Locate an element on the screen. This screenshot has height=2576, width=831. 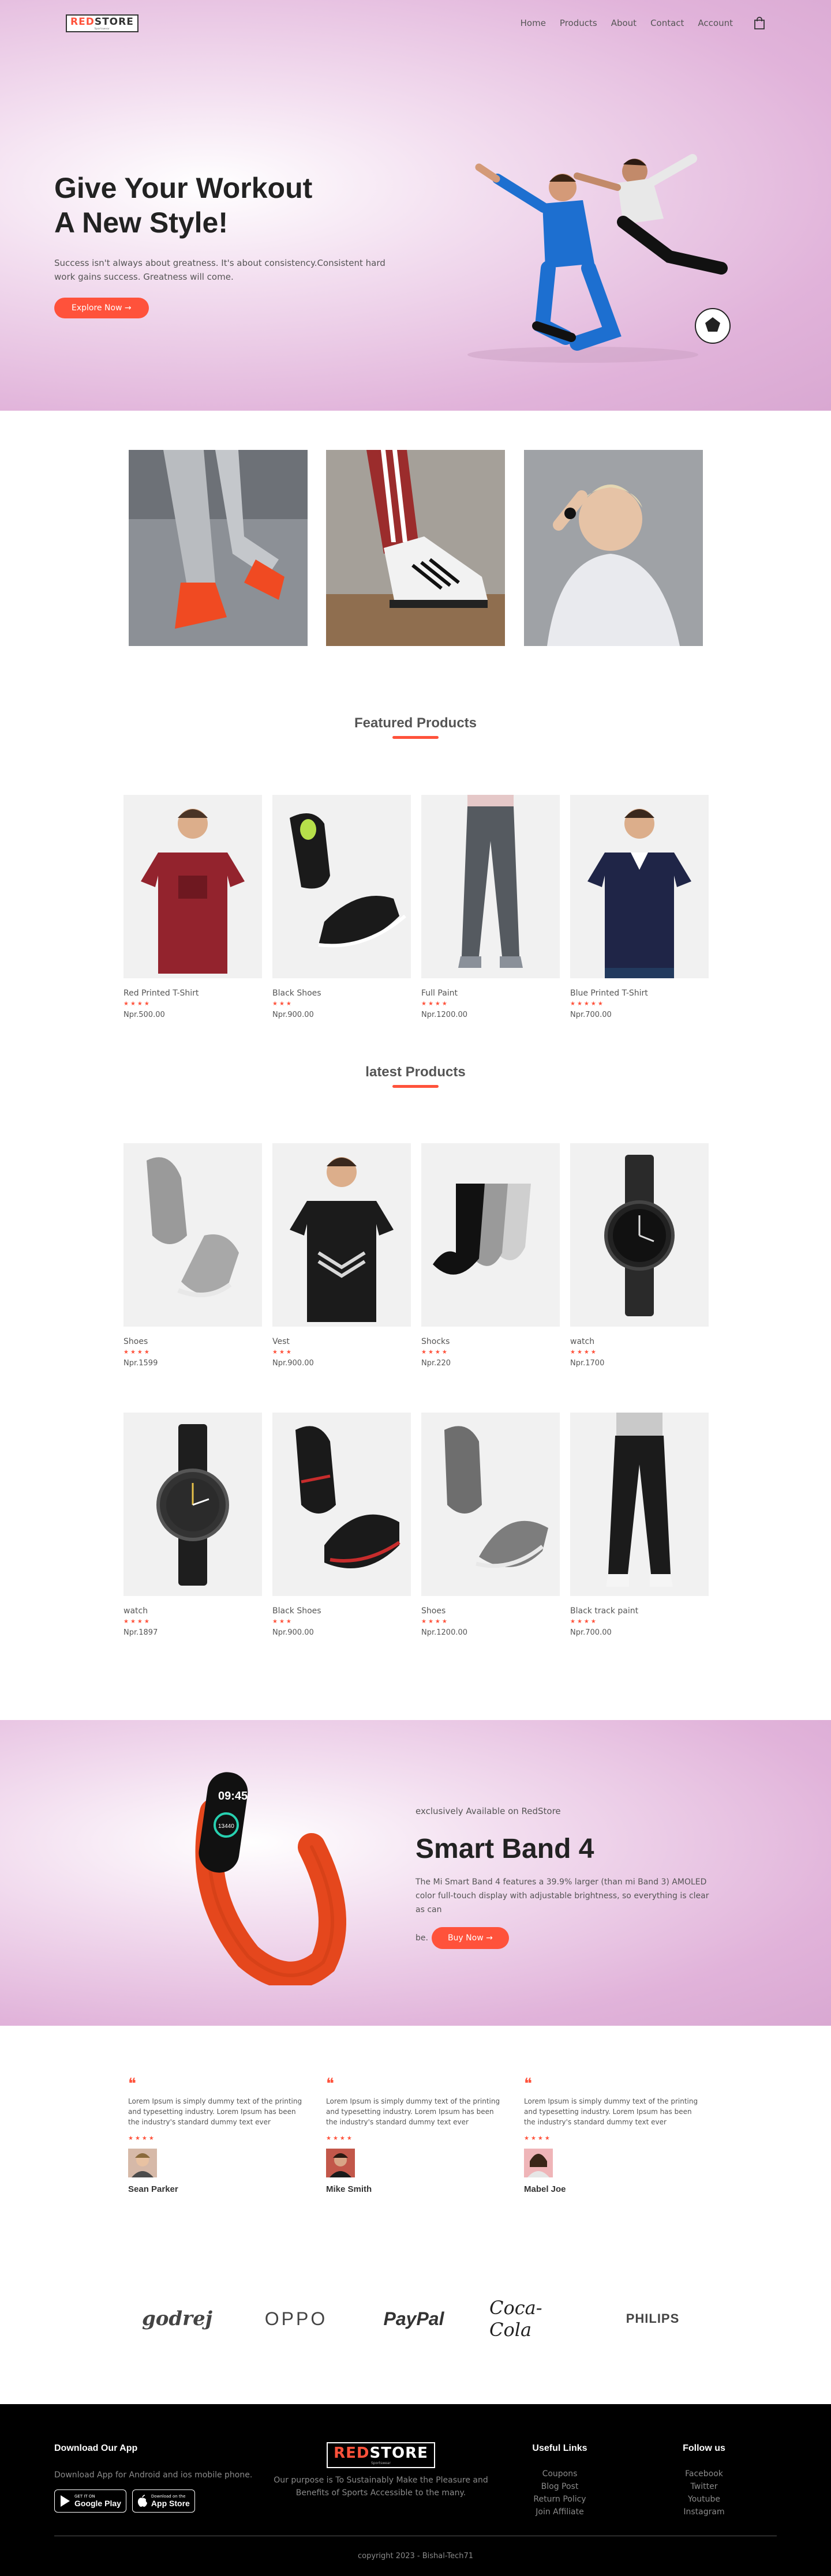
product-card: Shocks ★★★★ Npr.220 is located at coordinates (490, 1256).